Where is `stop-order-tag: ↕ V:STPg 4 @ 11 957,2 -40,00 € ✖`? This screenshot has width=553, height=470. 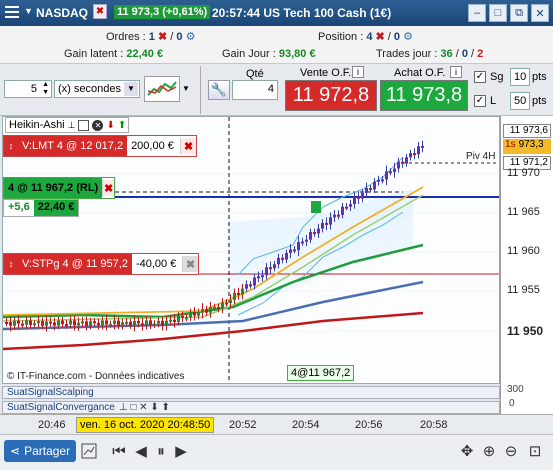
stop-order-tag: ↕ V:STPg 4 @ 11 957,2 -40,00 € ✖ is located at coordinates (101, 264).